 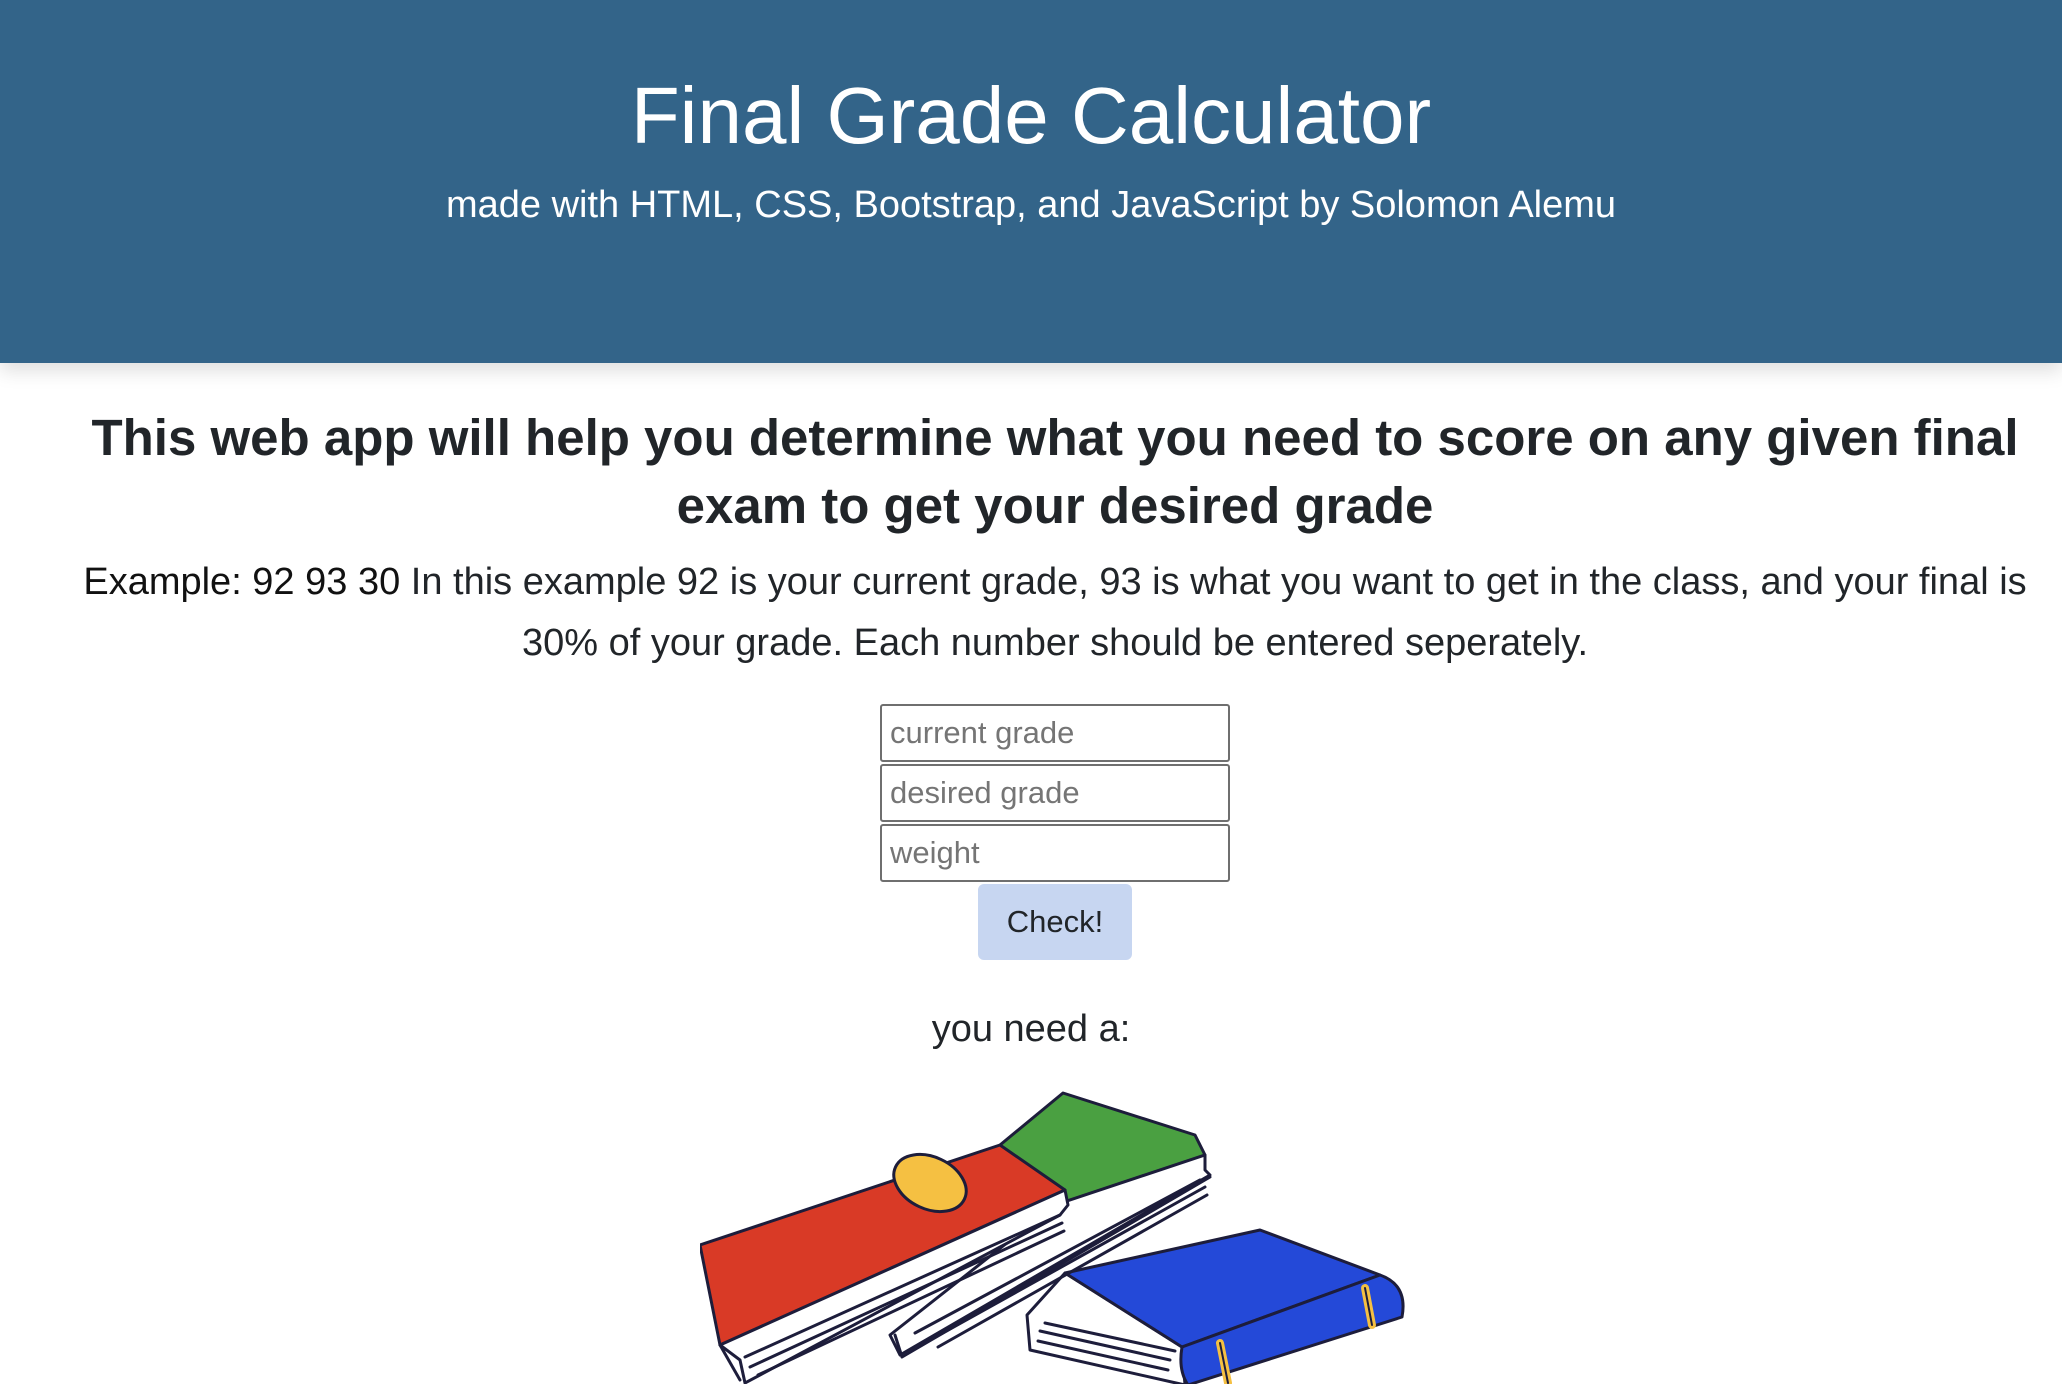 I want to click on weight-input, so click(x=1055, y=853).